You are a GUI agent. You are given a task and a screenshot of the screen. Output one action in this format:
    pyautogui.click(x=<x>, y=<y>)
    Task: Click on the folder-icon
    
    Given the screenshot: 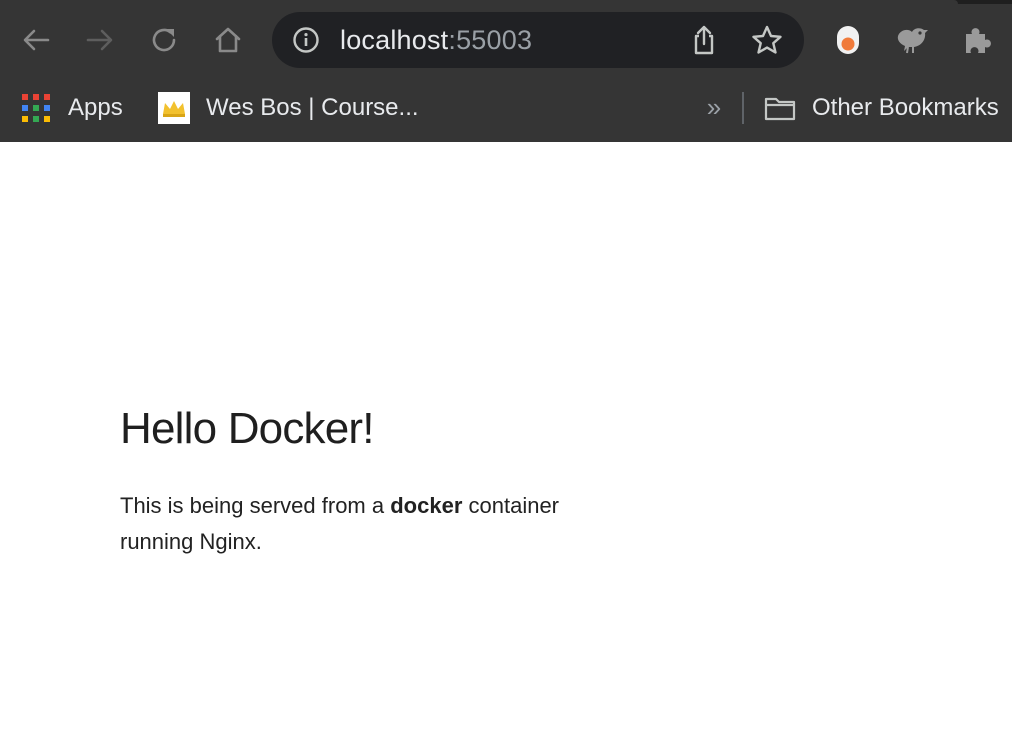 What is the action you would take?
    pyautogui.click(x=780, y=109)
    